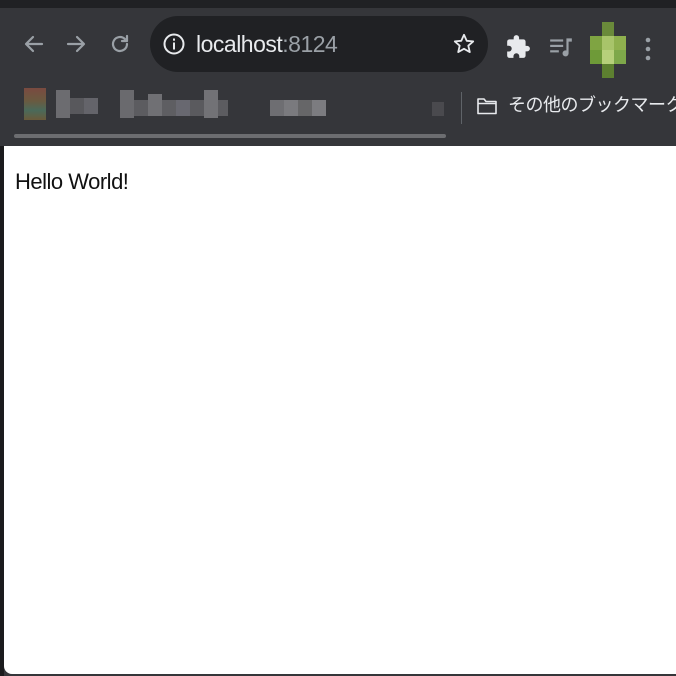  What do you see at coordinates (438, 104) in the screenshot?
I see `bookmarks-overflow` at bounding box center [438, 104].